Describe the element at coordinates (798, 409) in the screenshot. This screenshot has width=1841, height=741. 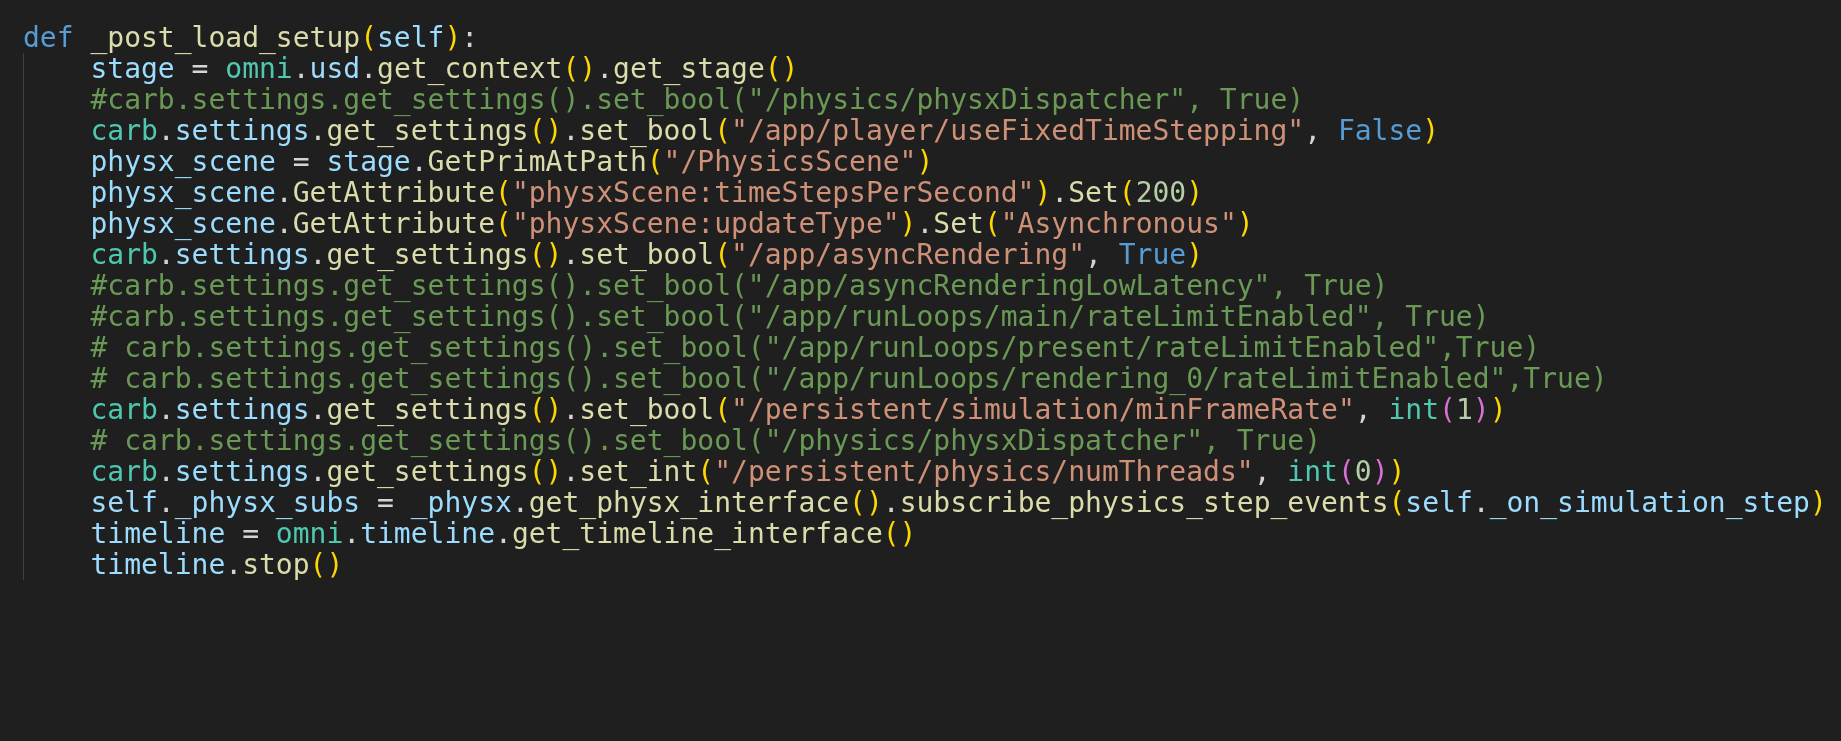
I see `code-line: carb.settings.get_settings().set_bool("/persistent/simulation/minFrameRate", int(1))` at that location.